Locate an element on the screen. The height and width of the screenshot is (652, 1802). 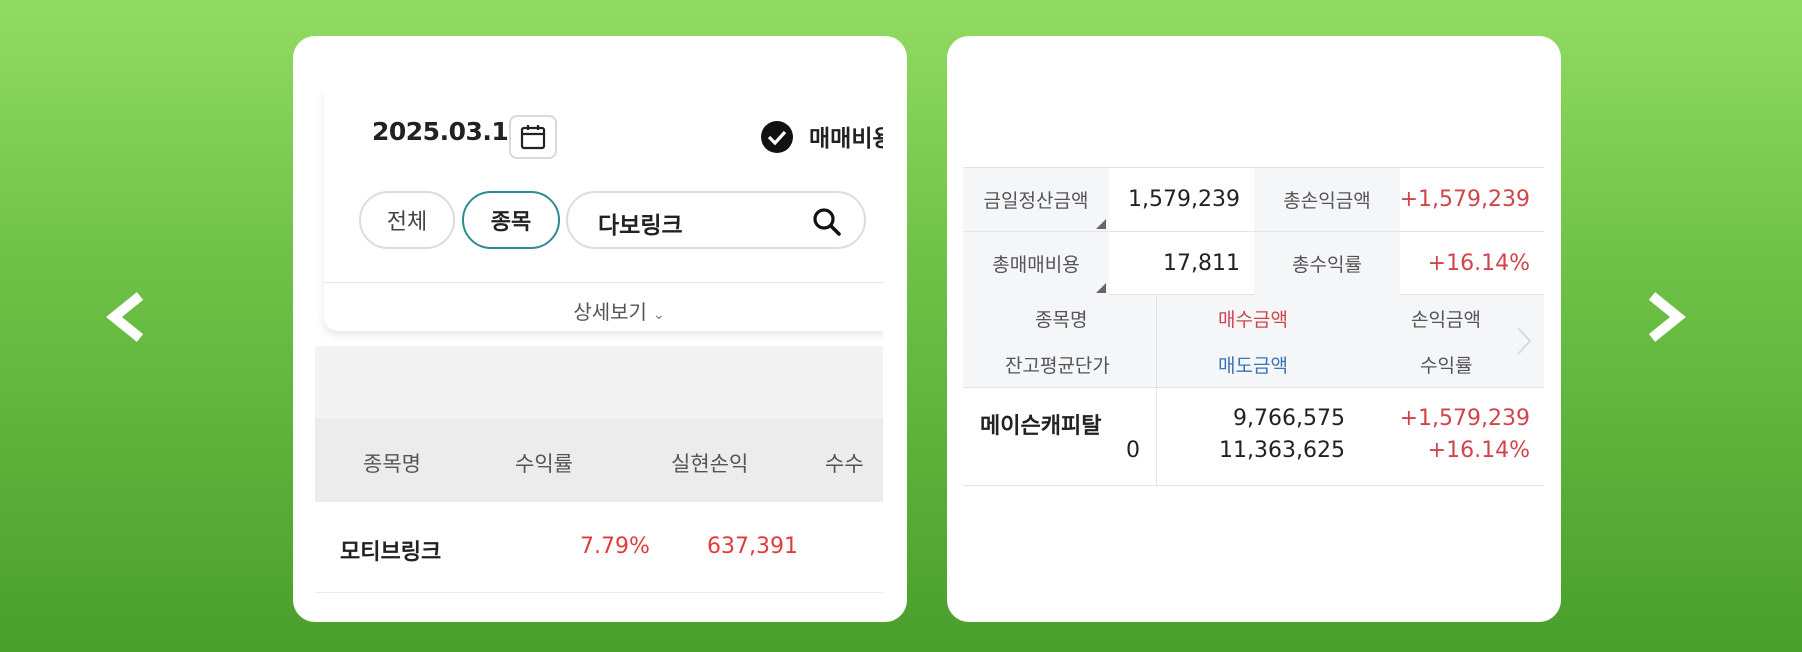
table-header: 종목명 수익률 실현손익 수수 is located at coordinates (599, 460).